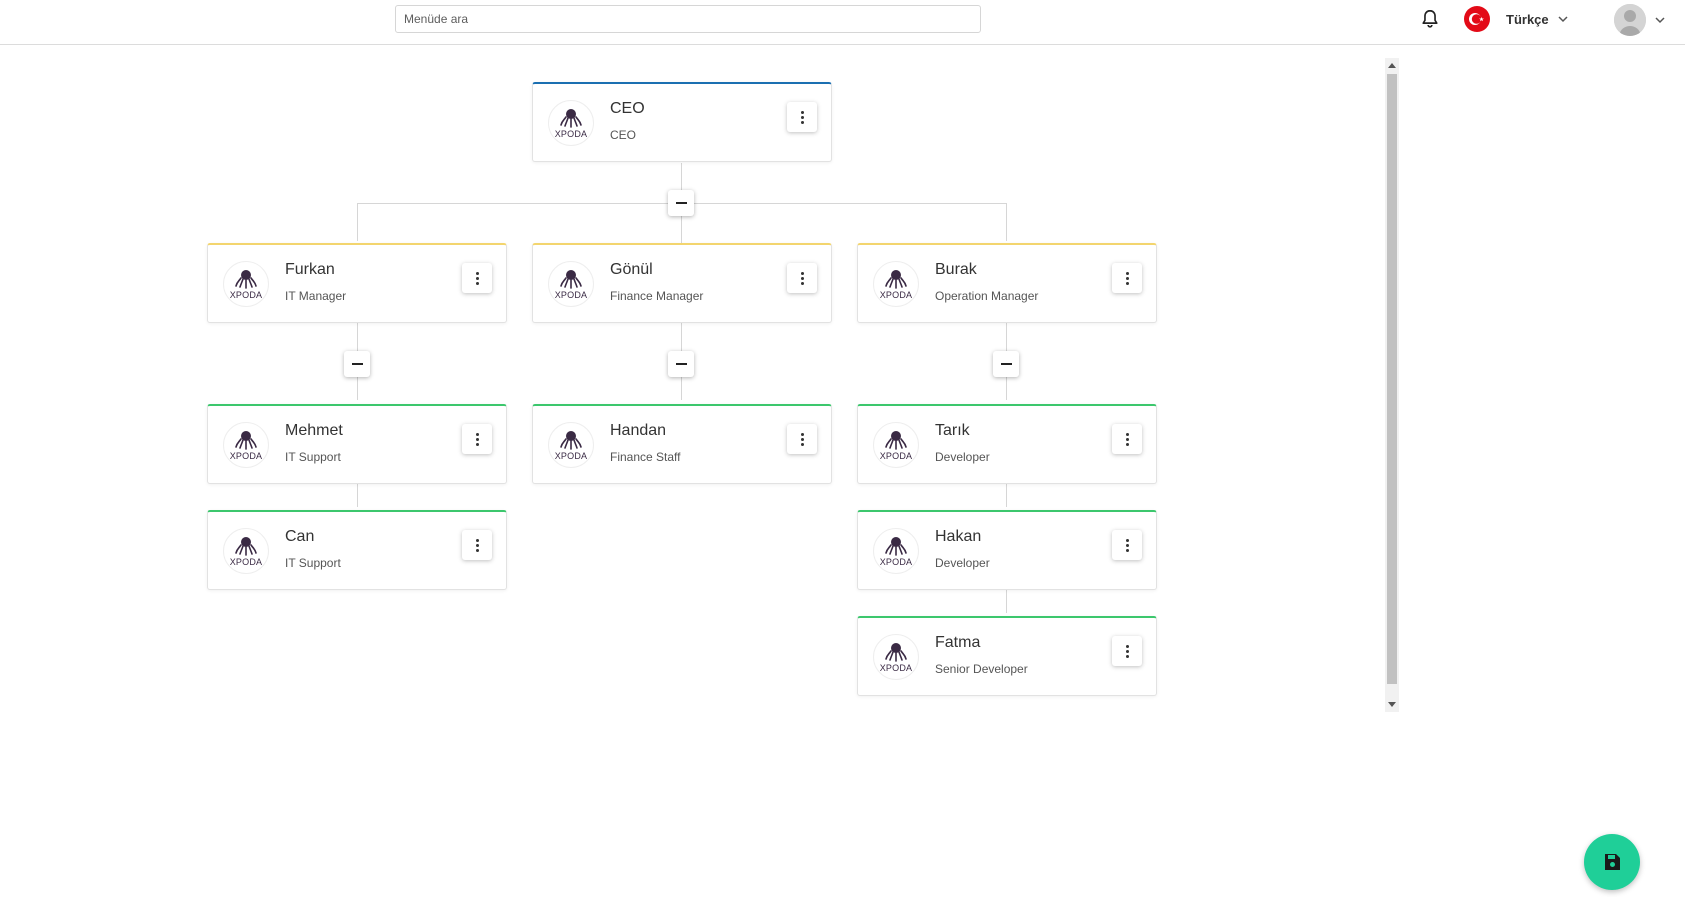 Image resolution: width=1685 pixels, height=897 pixels. Describe the element at coordinates (1392, 65) in the screenshot. I see `scroll-up-icon` at that location.